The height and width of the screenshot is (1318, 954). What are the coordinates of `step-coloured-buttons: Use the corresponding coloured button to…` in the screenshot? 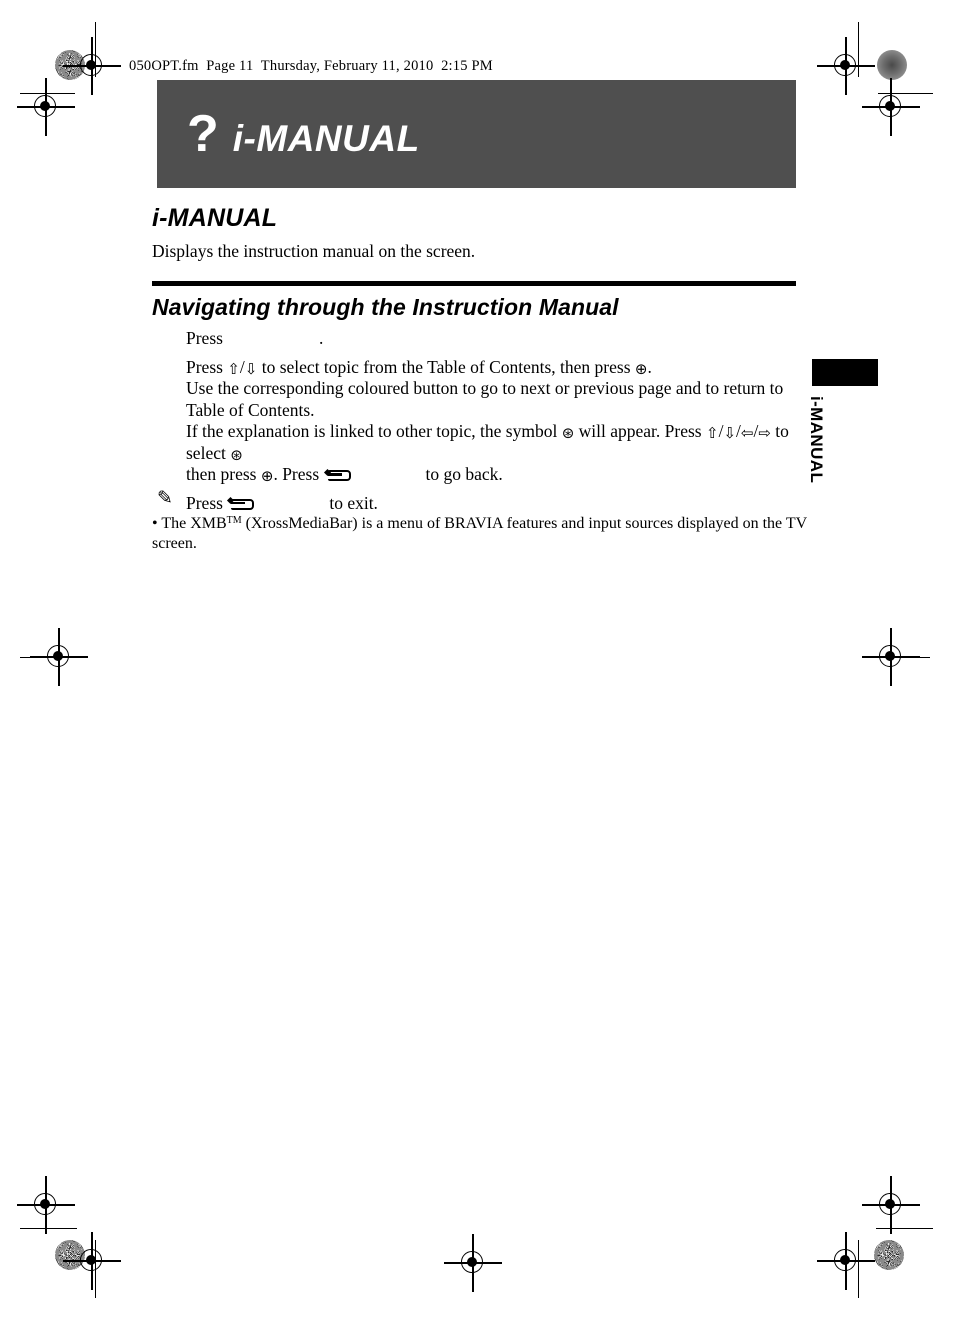 It's located at (485, 399).